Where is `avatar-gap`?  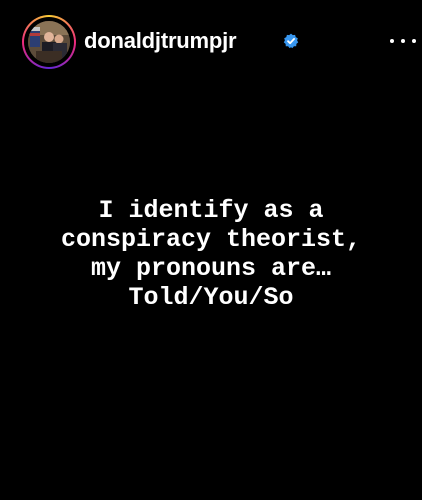 avatar-gap is located at coordinates (49, 42).